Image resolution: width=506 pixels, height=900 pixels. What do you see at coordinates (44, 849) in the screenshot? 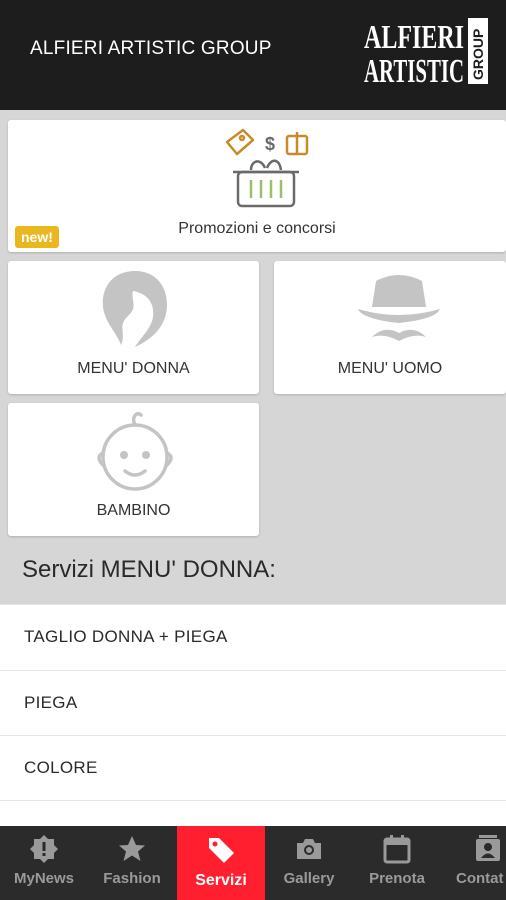
I see `badge-icon` at bounding box center [44, 849].